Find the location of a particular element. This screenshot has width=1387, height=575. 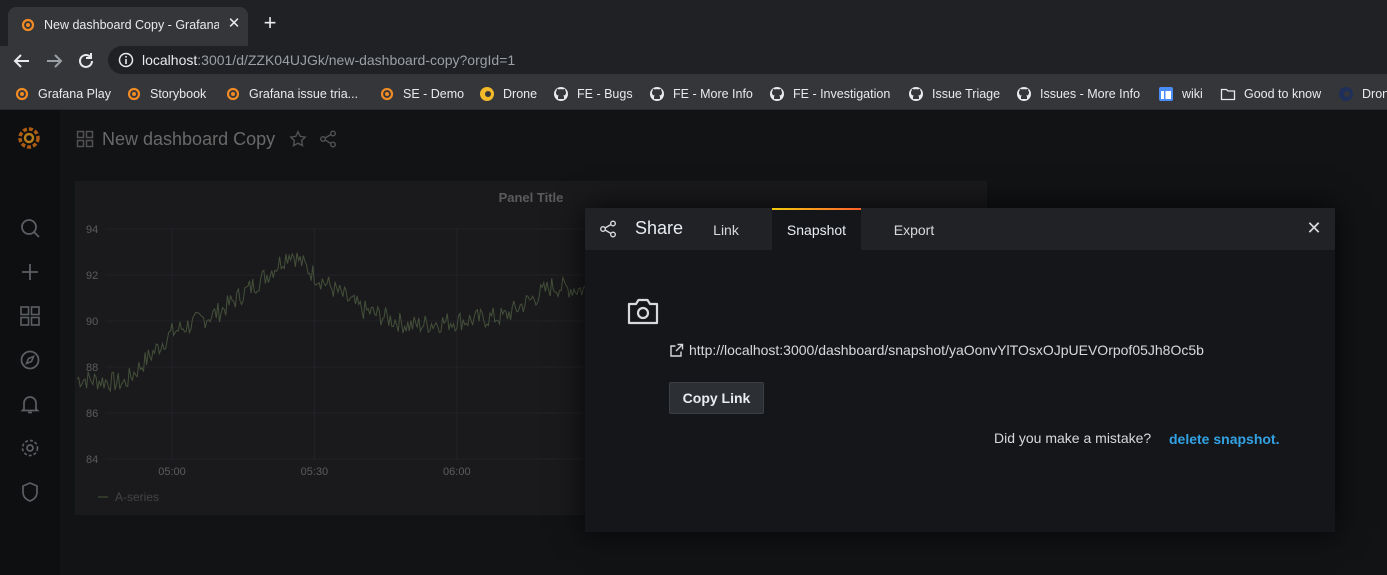

reload-icon is located at coordinates (86, 61).